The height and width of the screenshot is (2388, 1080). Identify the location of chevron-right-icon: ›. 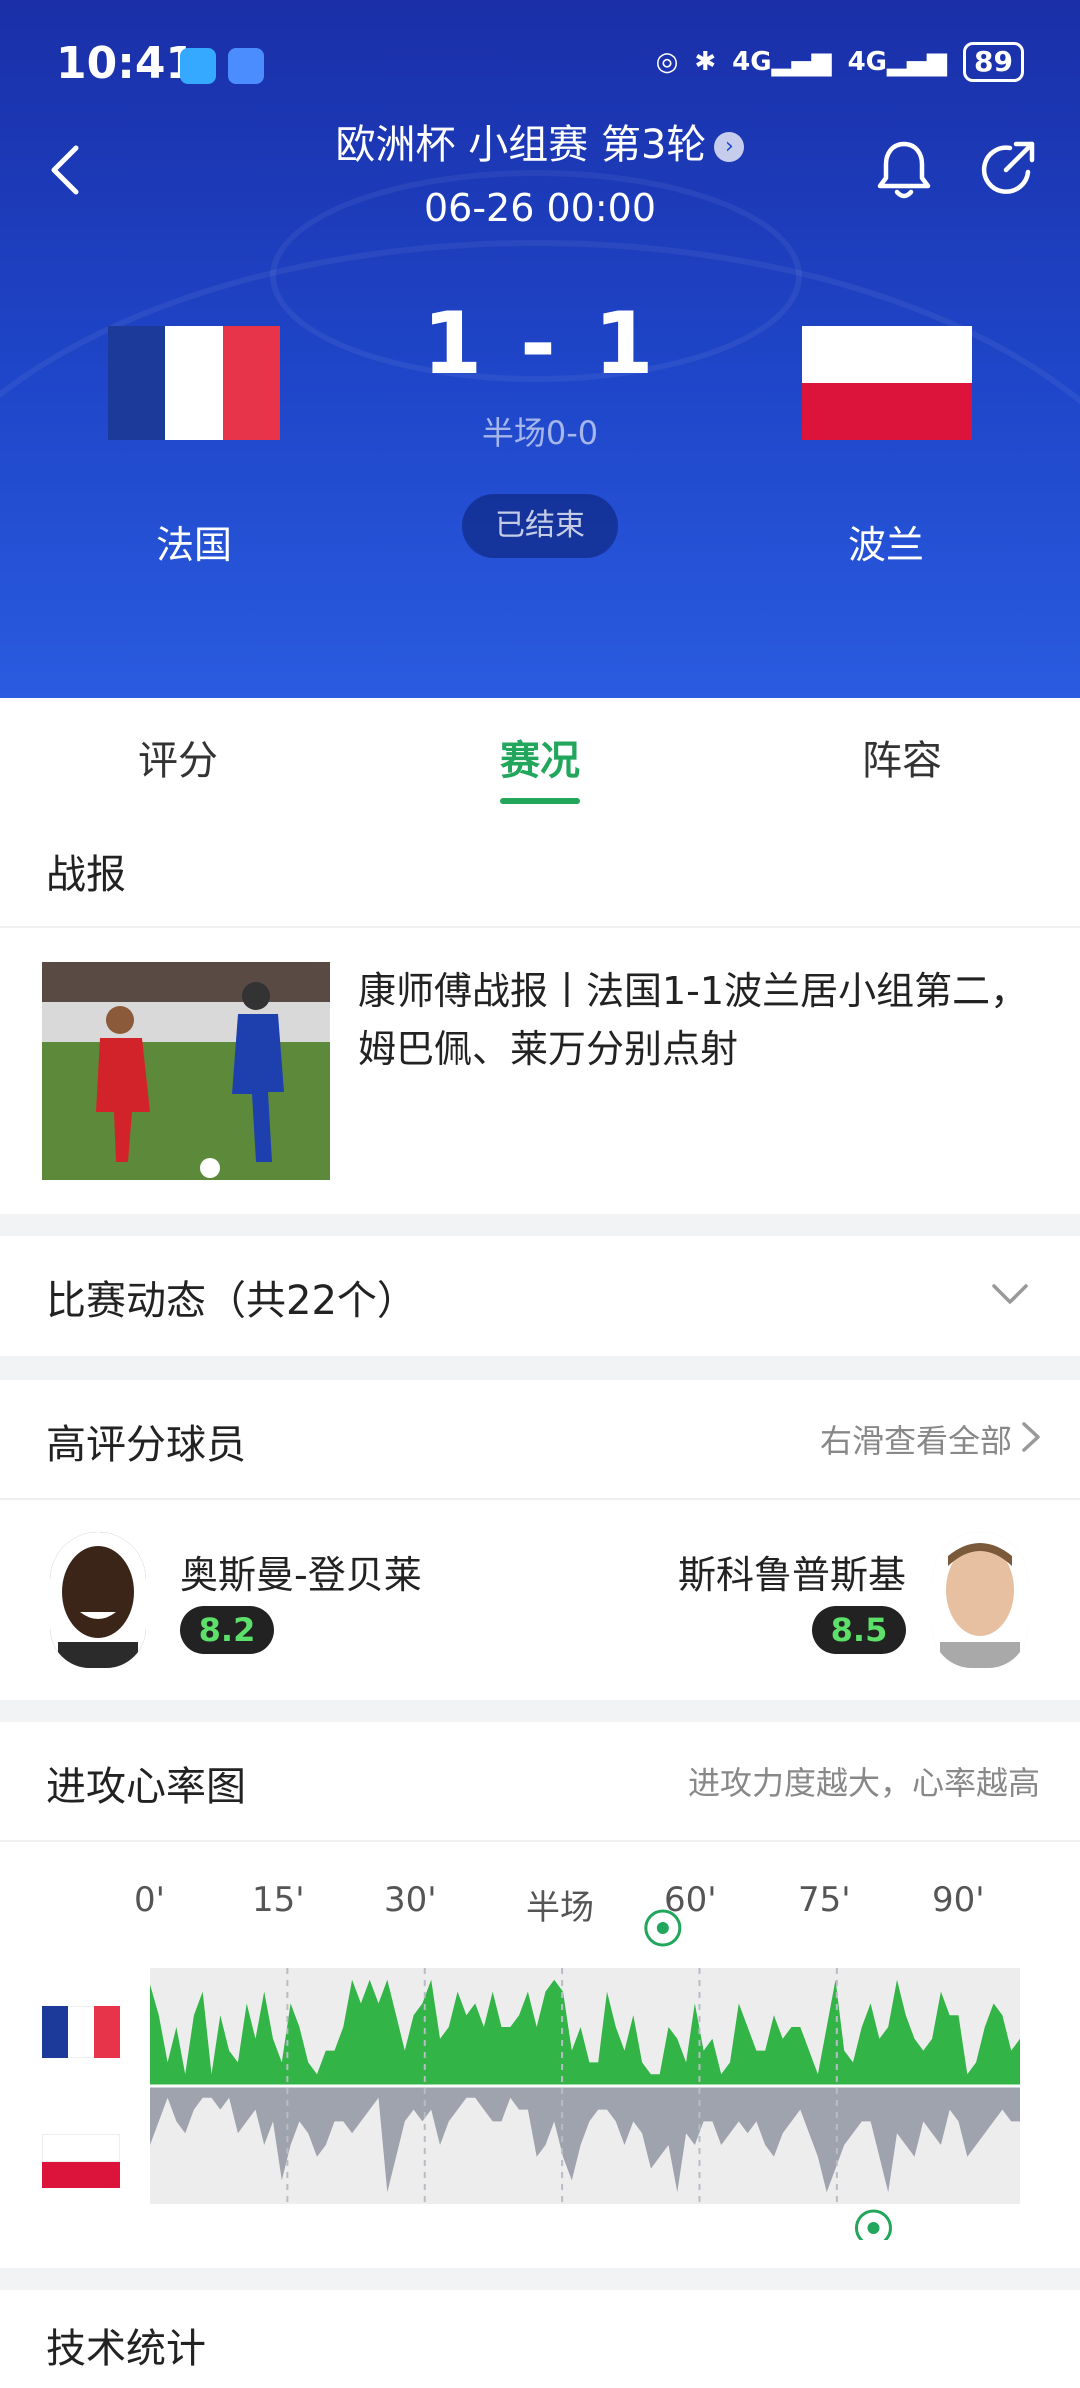
(729, 147).